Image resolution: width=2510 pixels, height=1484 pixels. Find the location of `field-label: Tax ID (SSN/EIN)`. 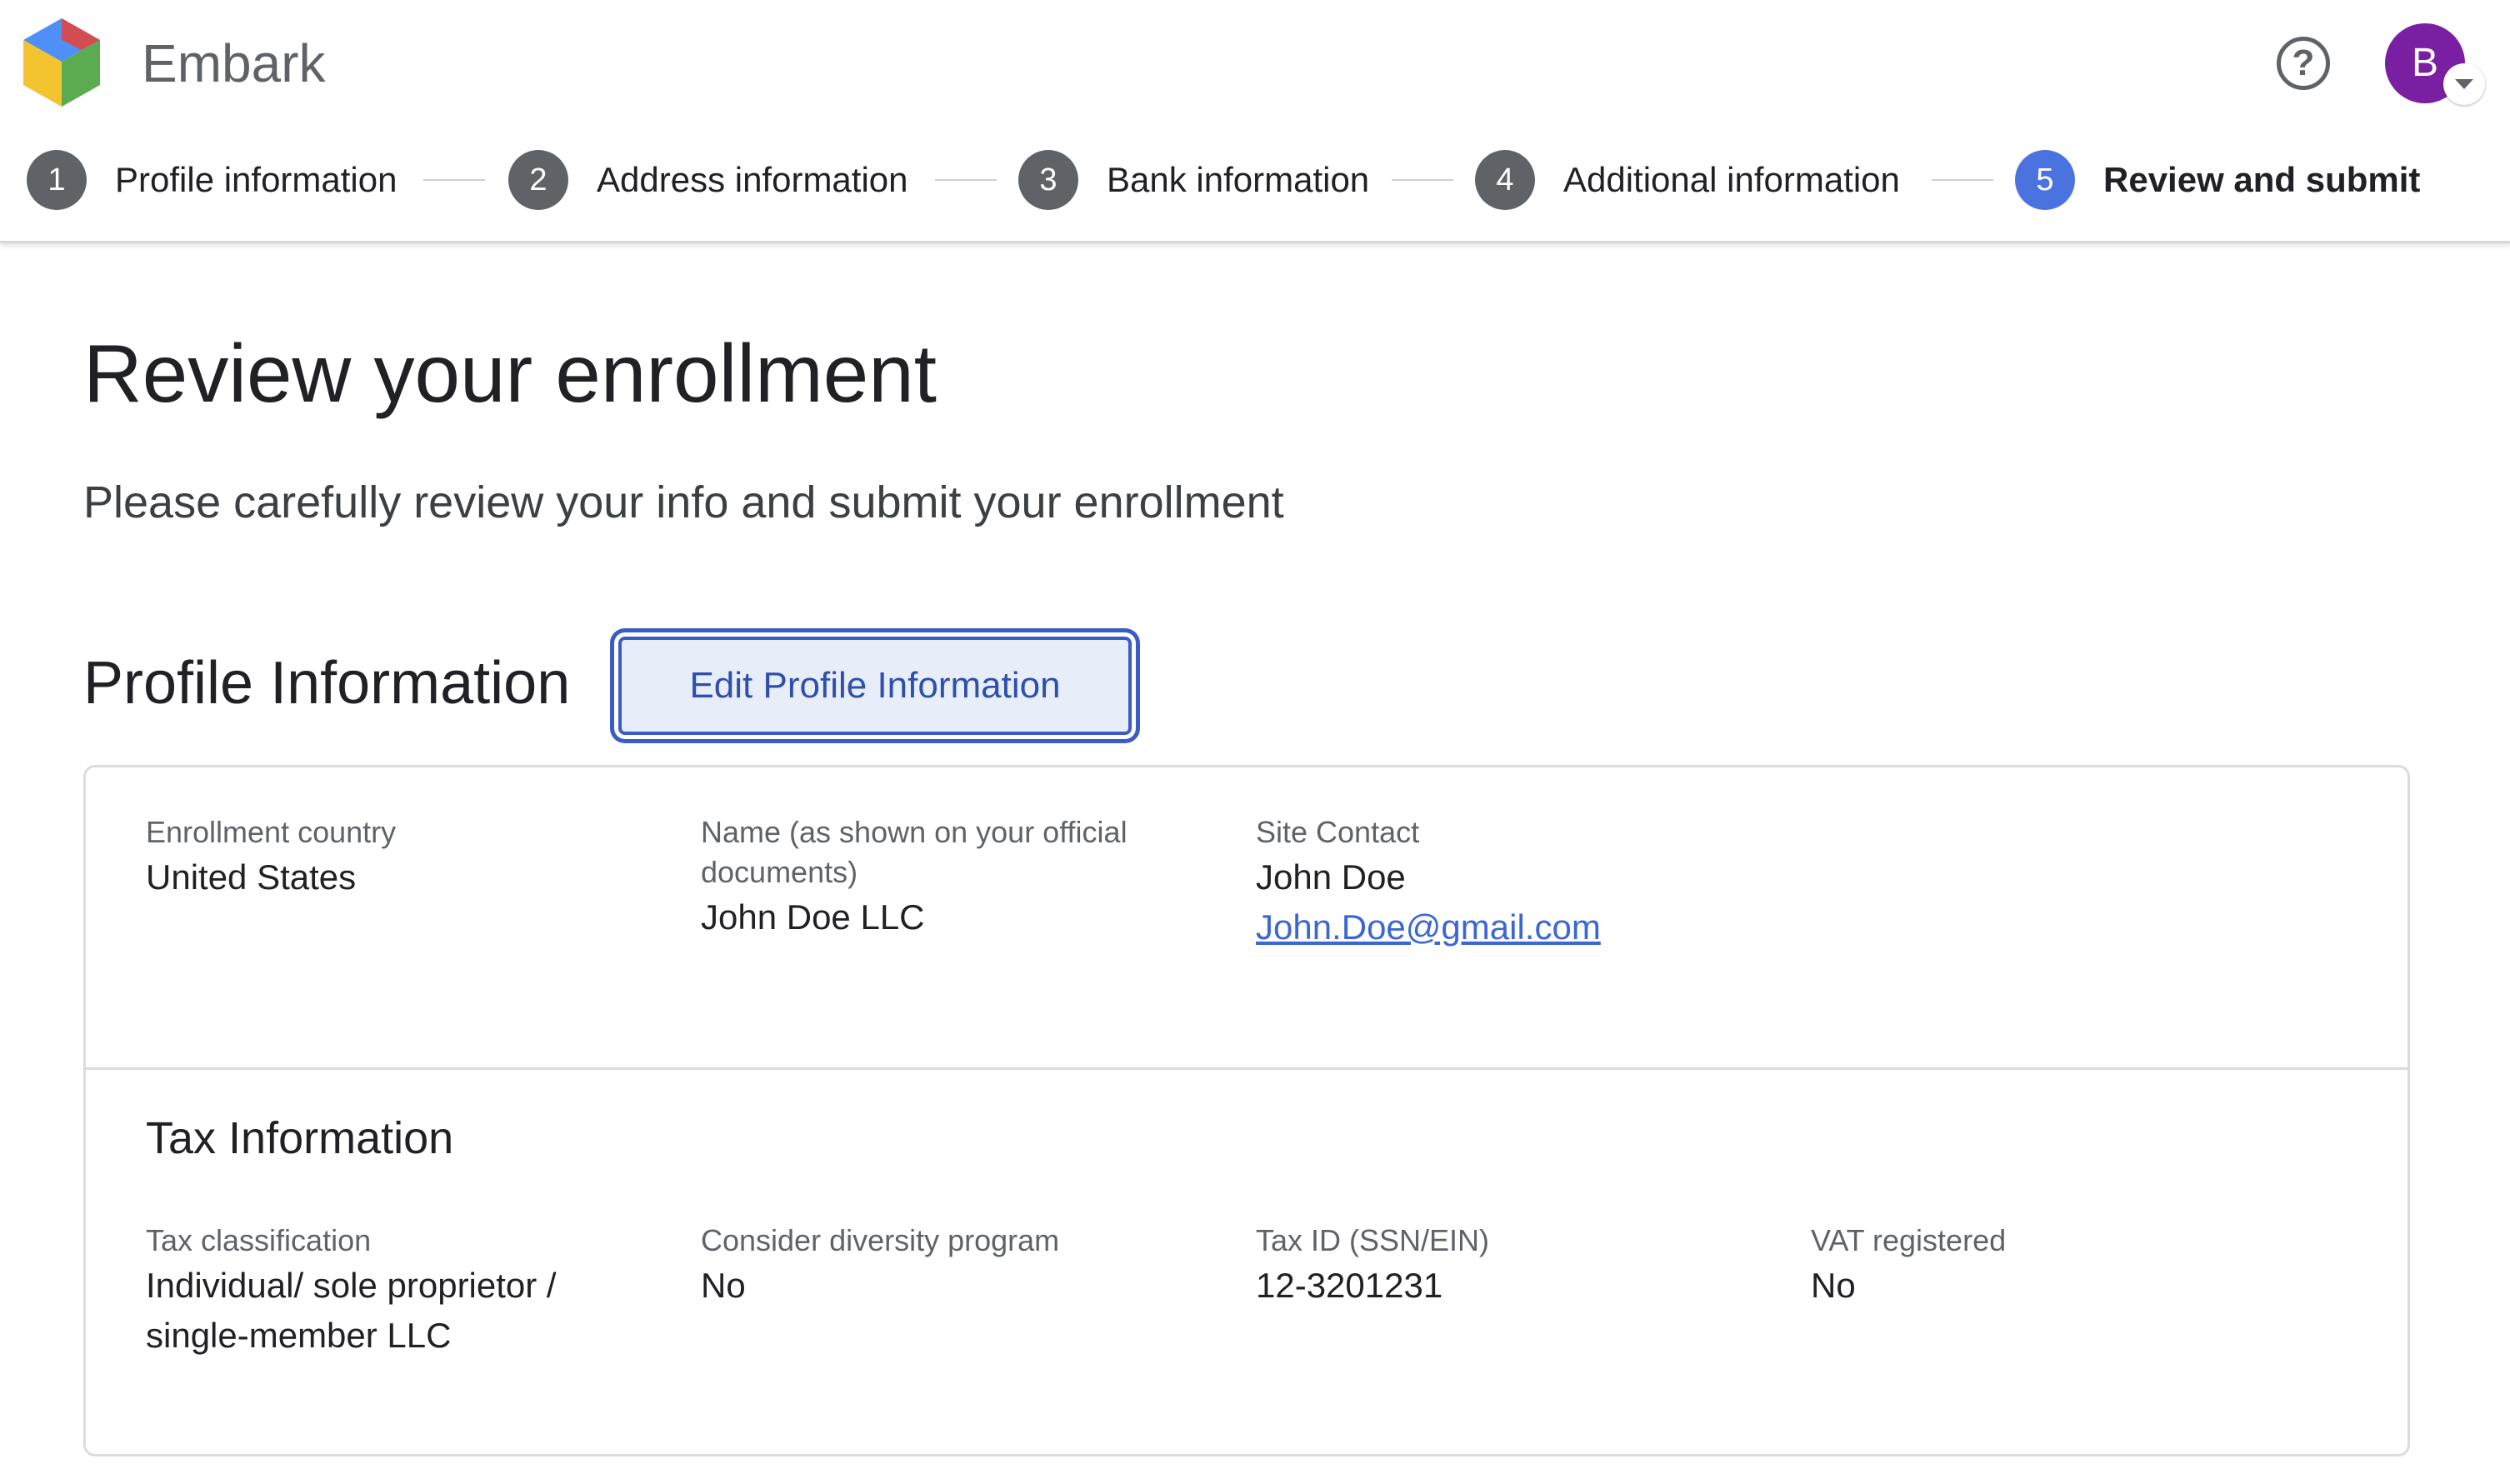

field-label: Tax ID (SSN/EIN) is located at coordinates (1373, 1240).